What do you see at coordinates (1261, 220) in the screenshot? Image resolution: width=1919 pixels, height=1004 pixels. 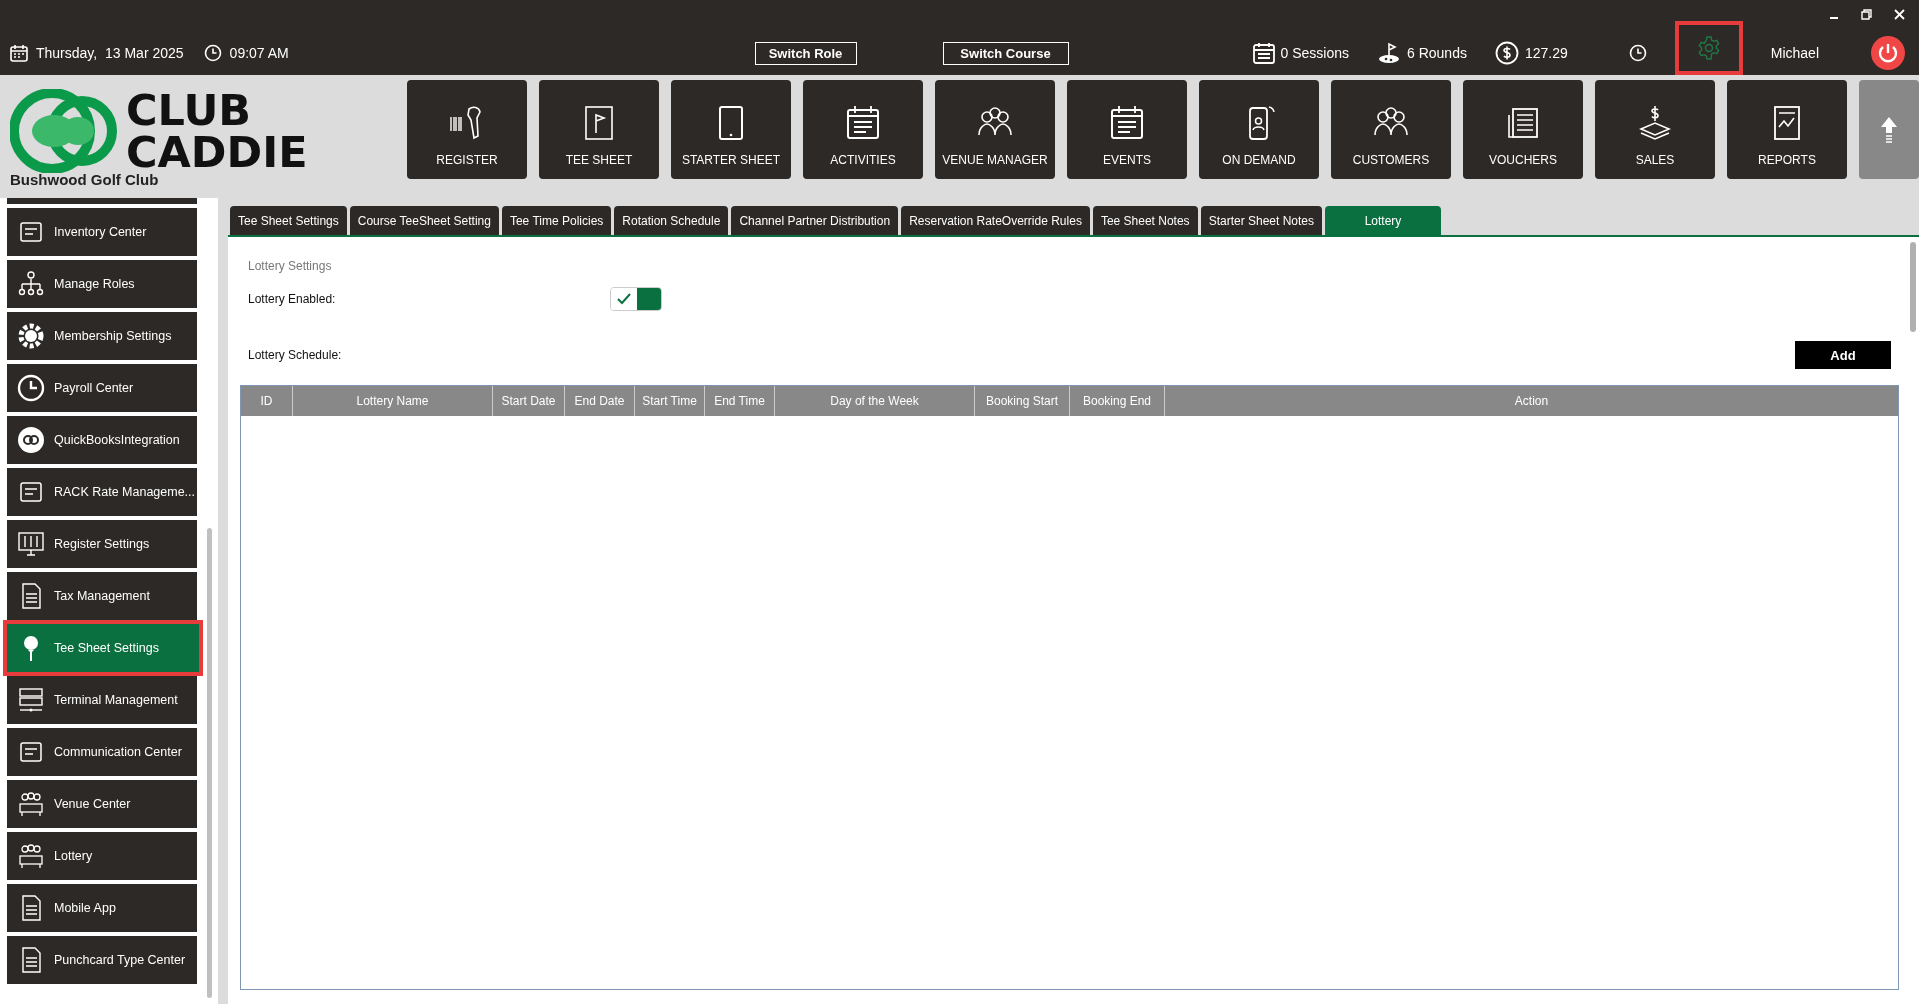 I see `tab: Starter Sheet Notes` at bounding box center [1261, 220].